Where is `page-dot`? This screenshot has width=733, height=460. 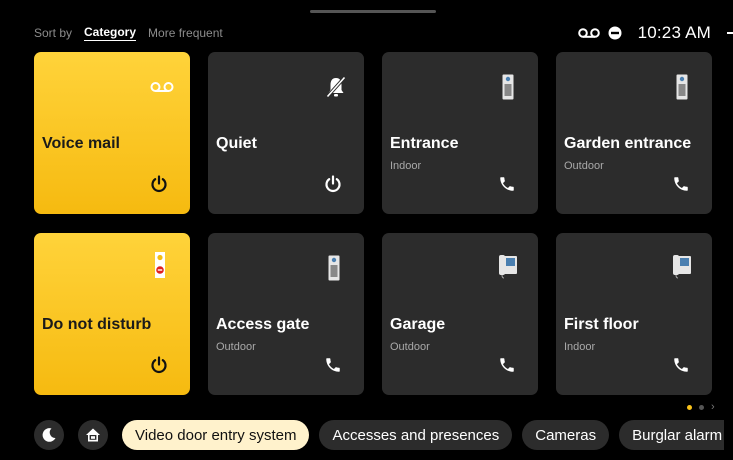
page-dot is located at coordinates (701, 407).